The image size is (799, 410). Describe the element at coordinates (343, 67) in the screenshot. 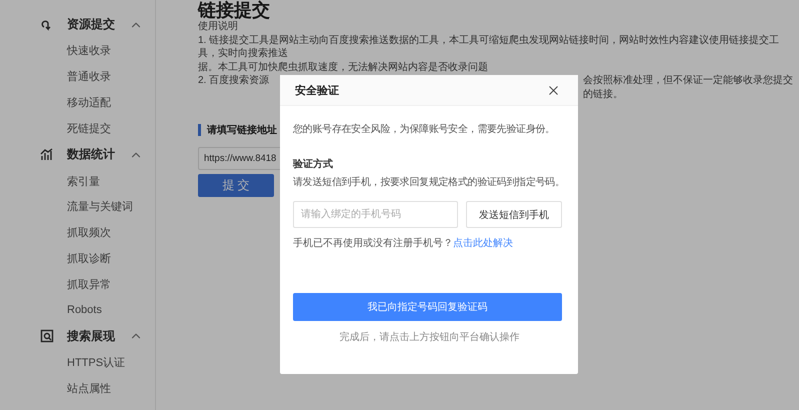

I see `usage-text: 据。本工具可加快爬虫抓取速度，无法解决网站内容是否收录问题` at that location.